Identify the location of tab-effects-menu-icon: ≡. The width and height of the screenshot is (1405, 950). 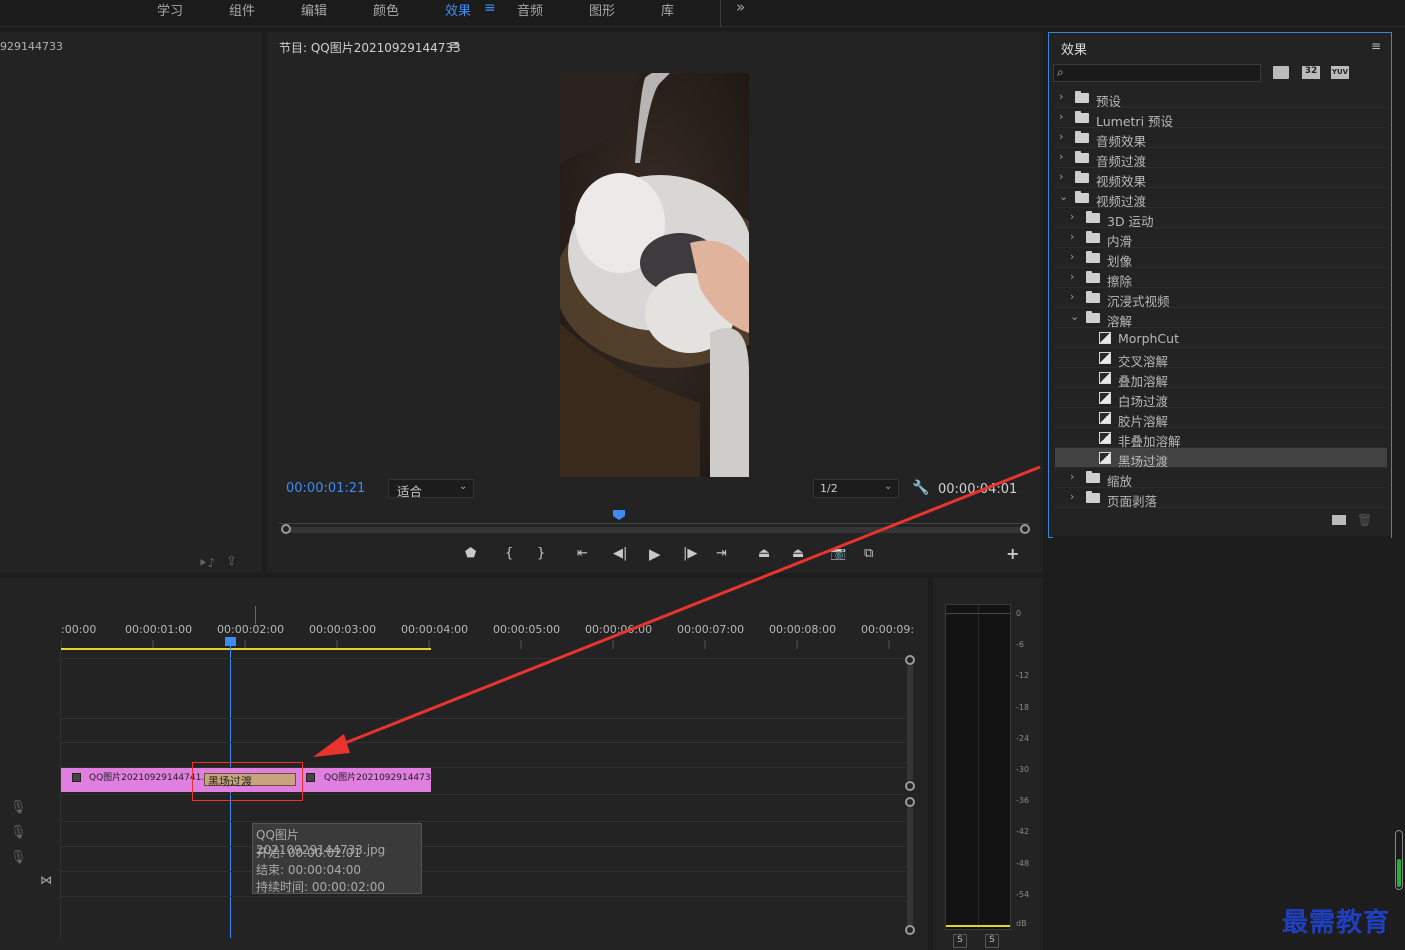
(490, 8).